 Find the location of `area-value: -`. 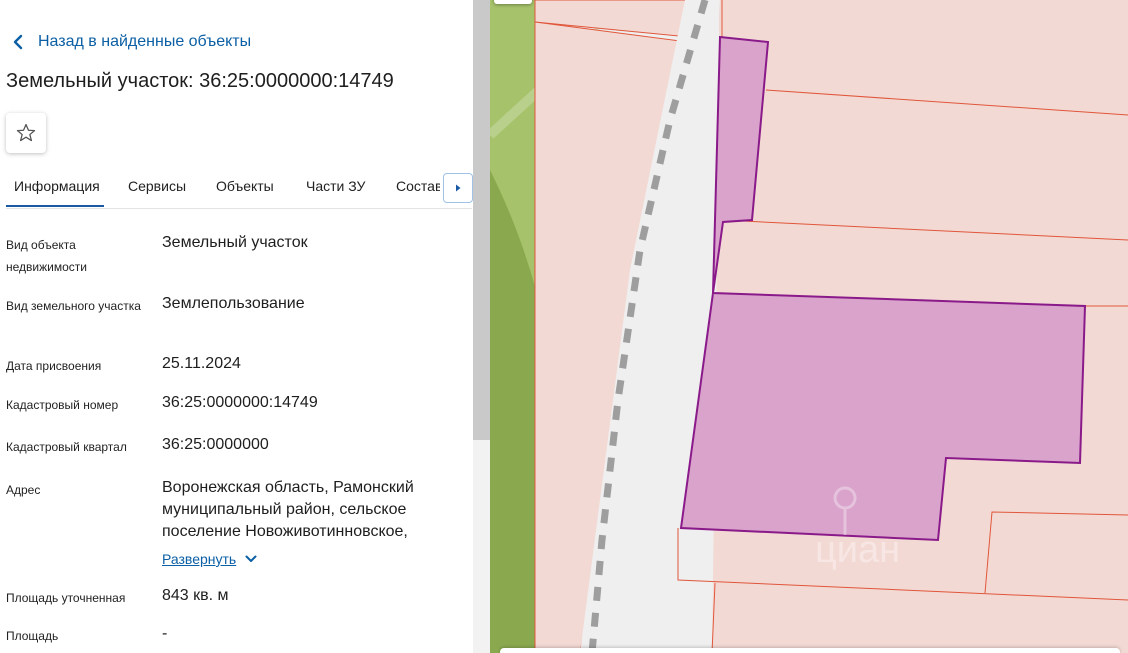

area-value: - is located at coordinates (165, 633).